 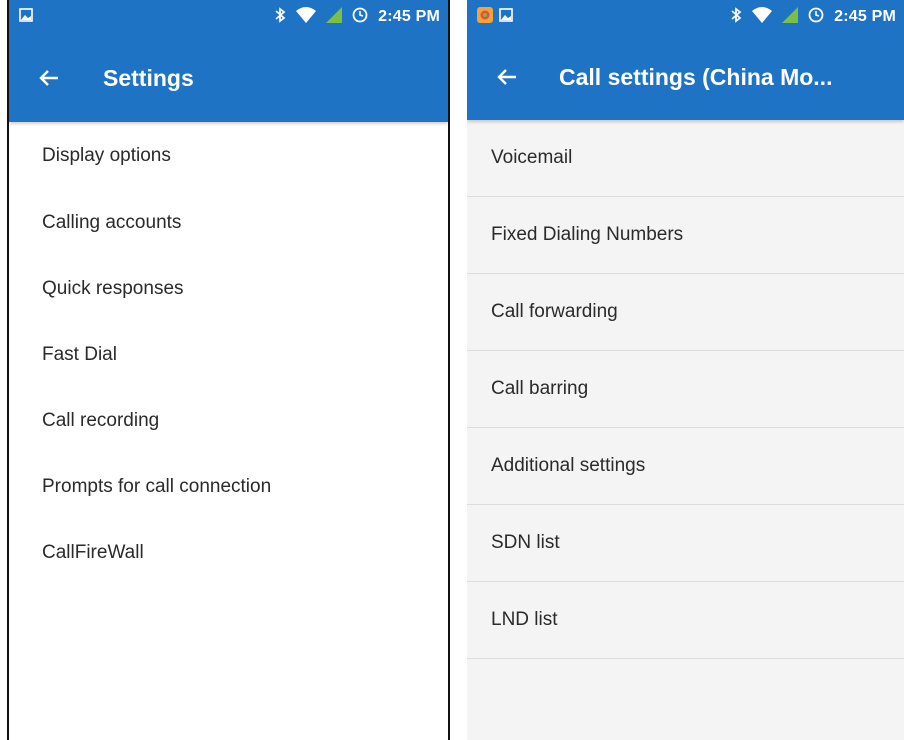 I want to click on settings-item-call-recording: Call recording, so click(x=228, y=421).